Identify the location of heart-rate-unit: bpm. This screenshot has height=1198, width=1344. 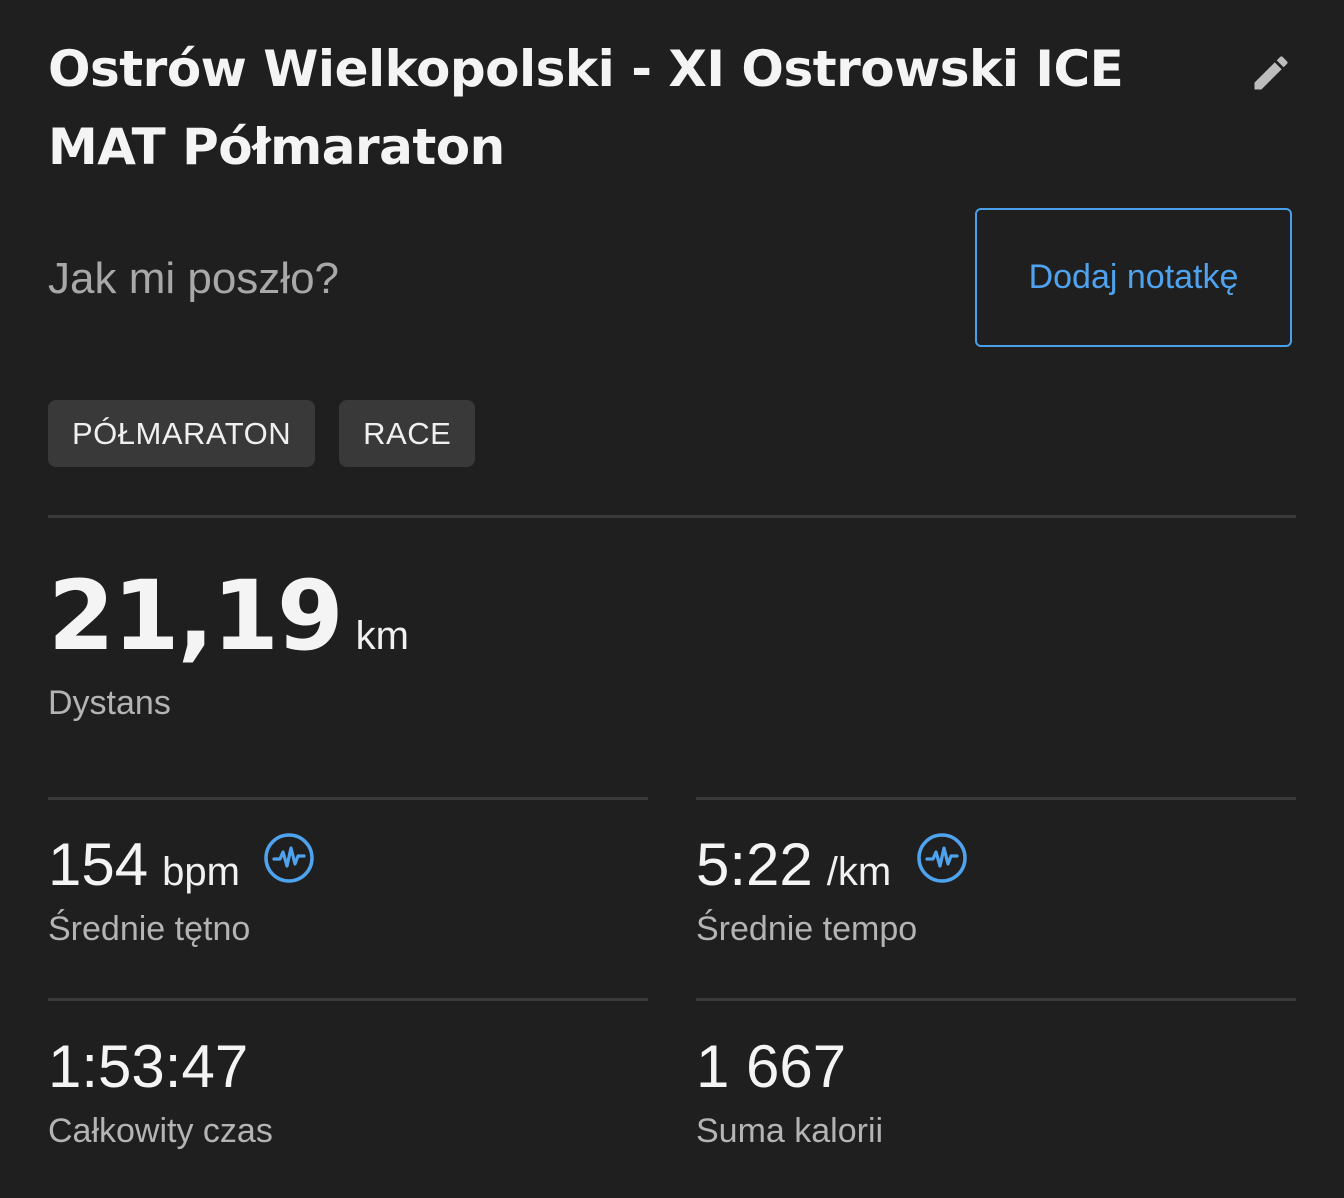
(201, 872).